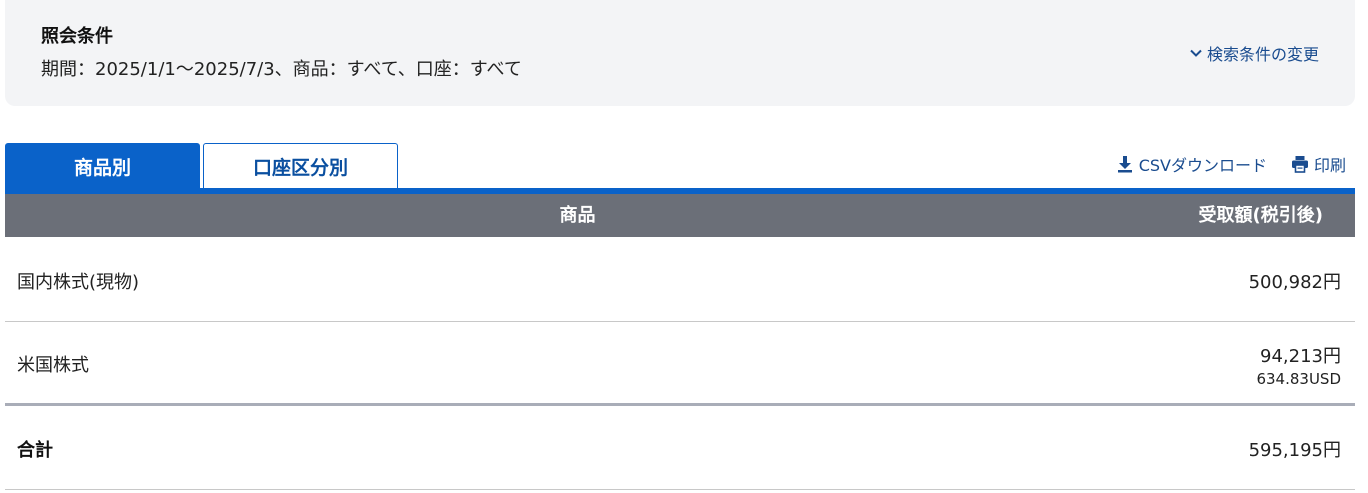  Describe the element at coordinates (1299, 164) in the screenshot. I see `printer-icon` at that location.